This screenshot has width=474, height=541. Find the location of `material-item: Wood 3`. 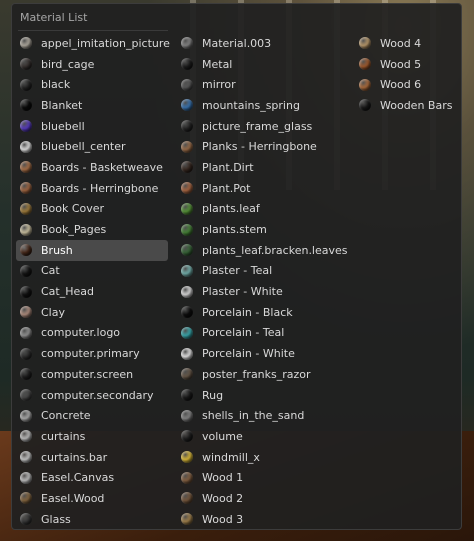

material-item: Wood 3 is located at coordinates (263, 519).